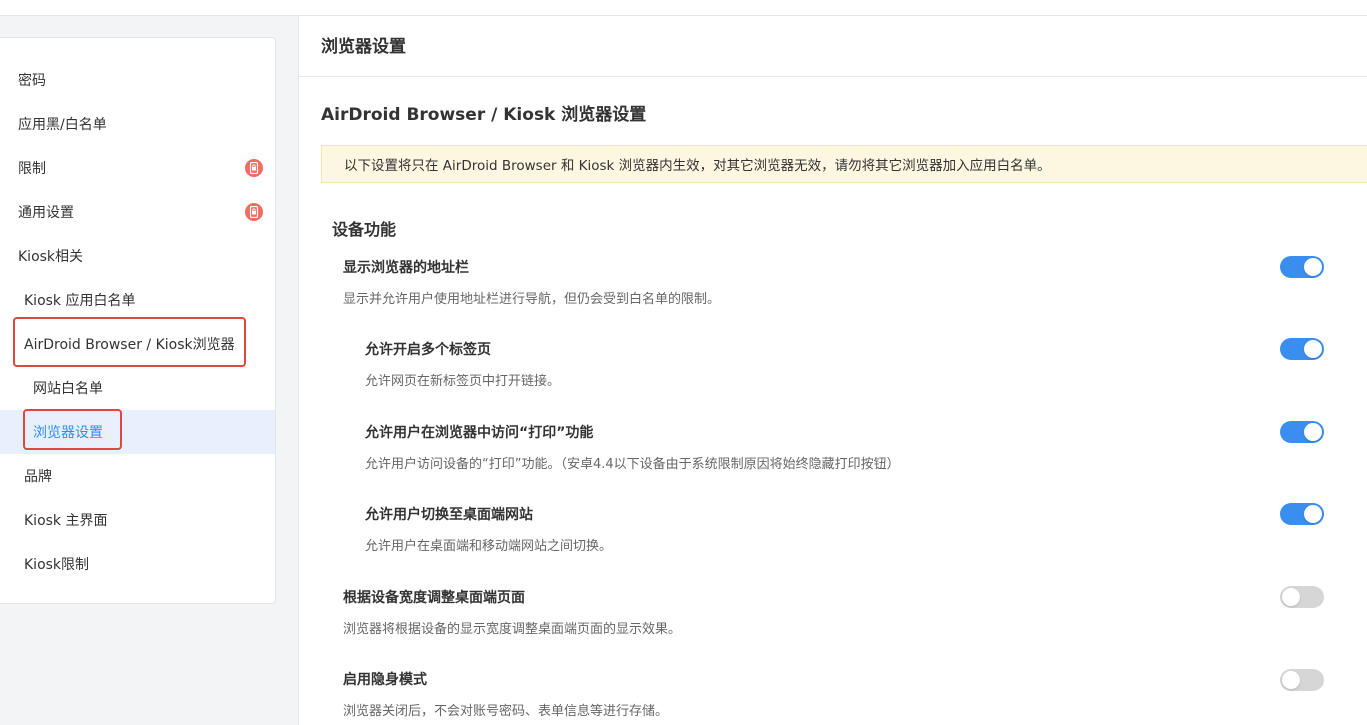  Describe the element at coordinates (489, 546) in the screenshot. I see `setting-description: 允许用户在桌面端和移动端网站之间切换。` at that location.